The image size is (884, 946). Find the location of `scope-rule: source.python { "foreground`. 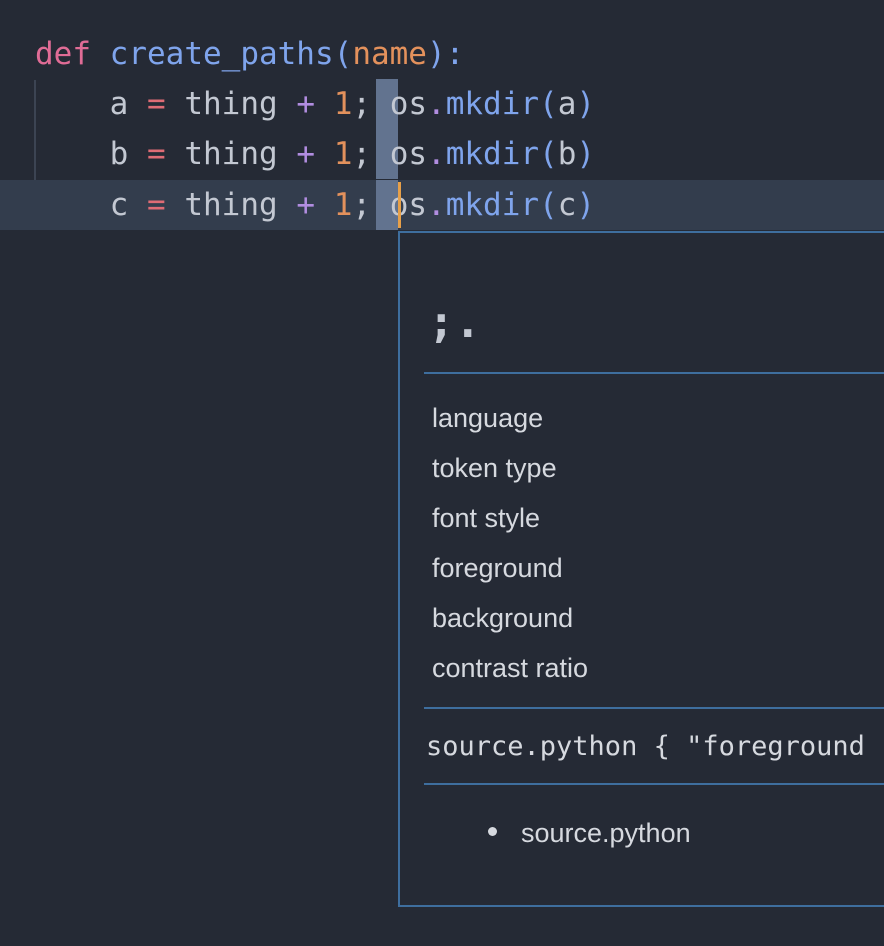

scope-rule: source.python { "foreground is located at coordinates (645, 746).